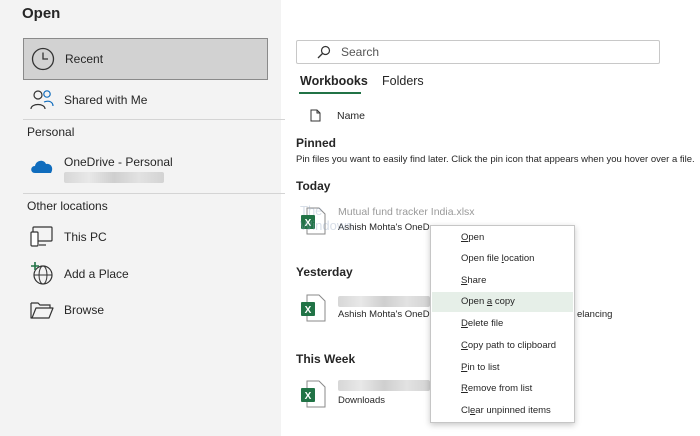 Image resolution: width=700 pixels, height=436 pixels. Describe the element at coordinates (145, 237) in the screenshot. I see `nav-this-pc: This PC` at that location.